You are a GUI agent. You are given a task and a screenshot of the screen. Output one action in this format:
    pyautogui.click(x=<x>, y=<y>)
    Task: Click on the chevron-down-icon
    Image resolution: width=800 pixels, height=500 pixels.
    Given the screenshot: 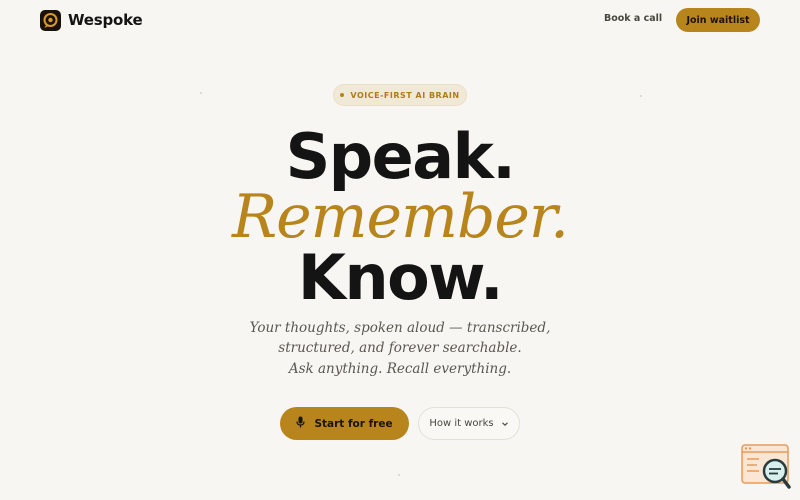 What is the action you would take?
    pyautogui.click(x=505, y=424)
    